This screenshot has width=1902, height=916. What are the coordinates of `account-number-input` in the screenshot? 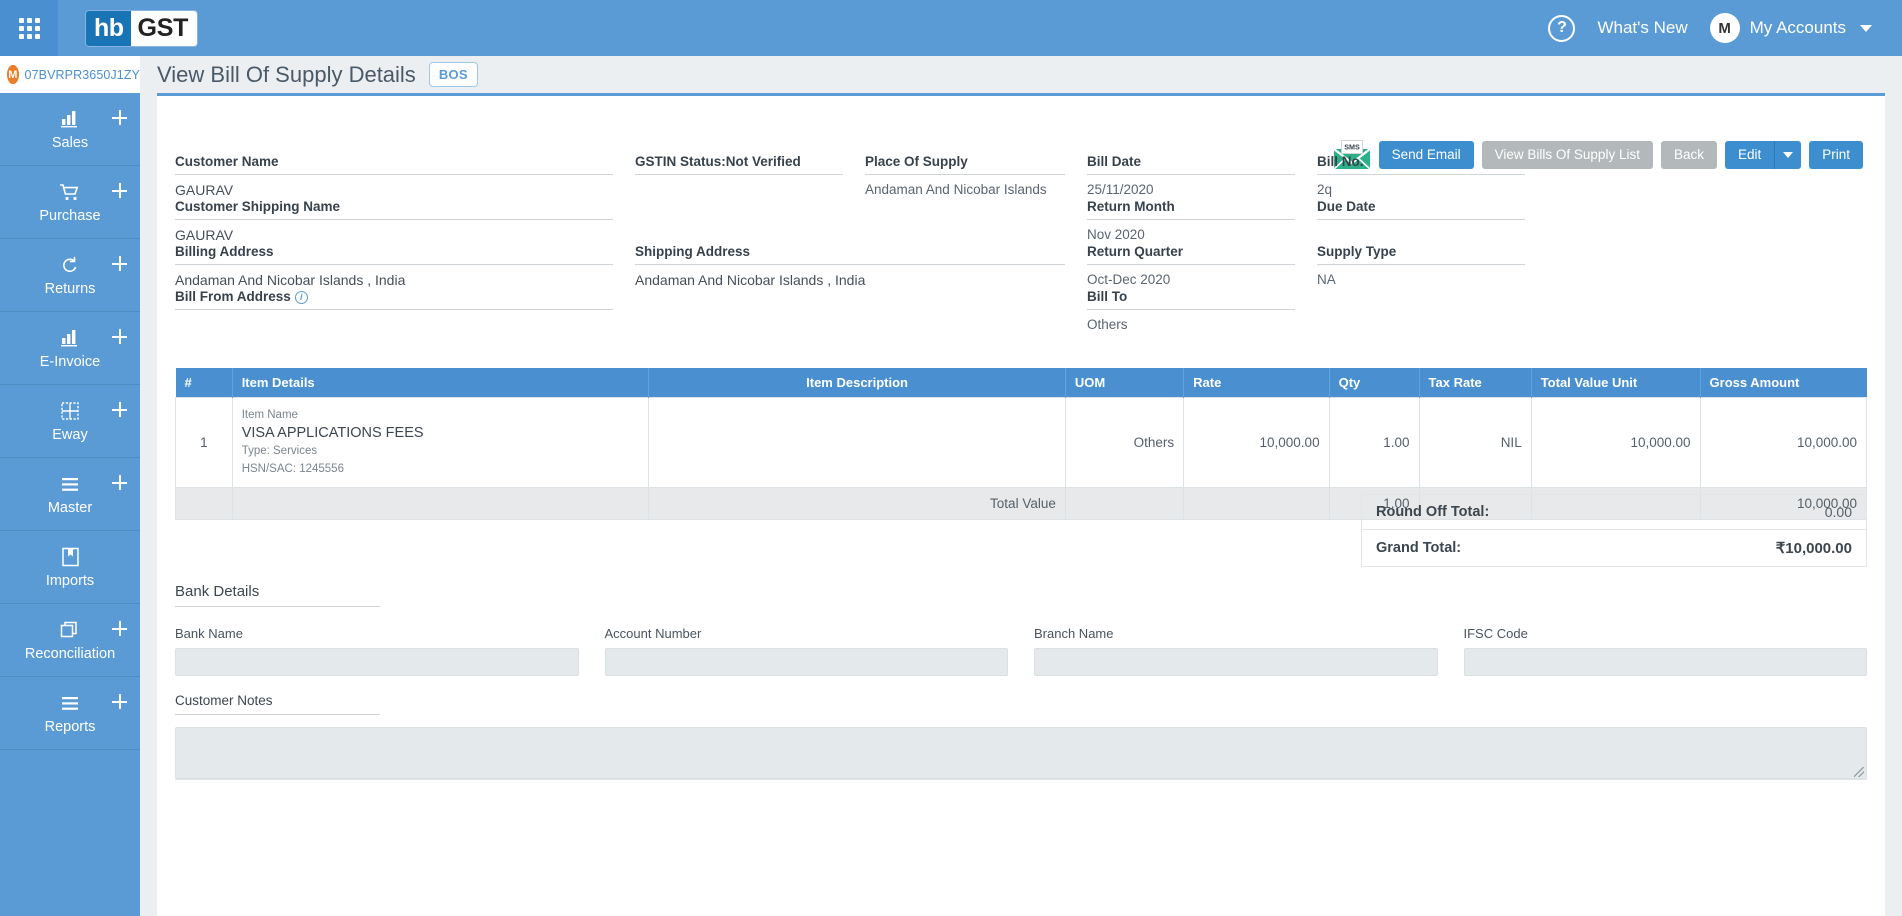 It's located at (806, 662).